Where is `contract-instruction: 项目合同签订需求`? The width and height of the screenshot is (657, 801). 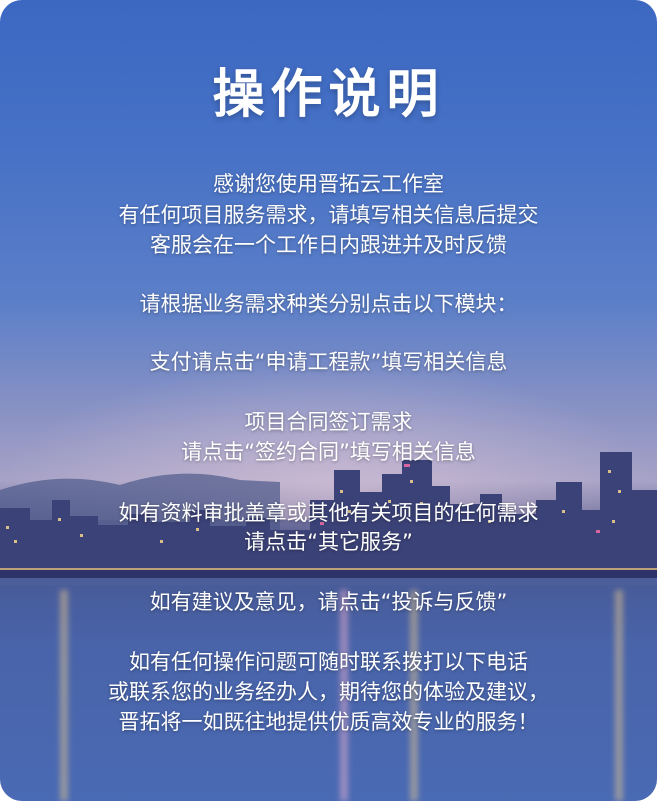
contract-instruction: 项目合同签订需求 is located at coordinates (328, 422).